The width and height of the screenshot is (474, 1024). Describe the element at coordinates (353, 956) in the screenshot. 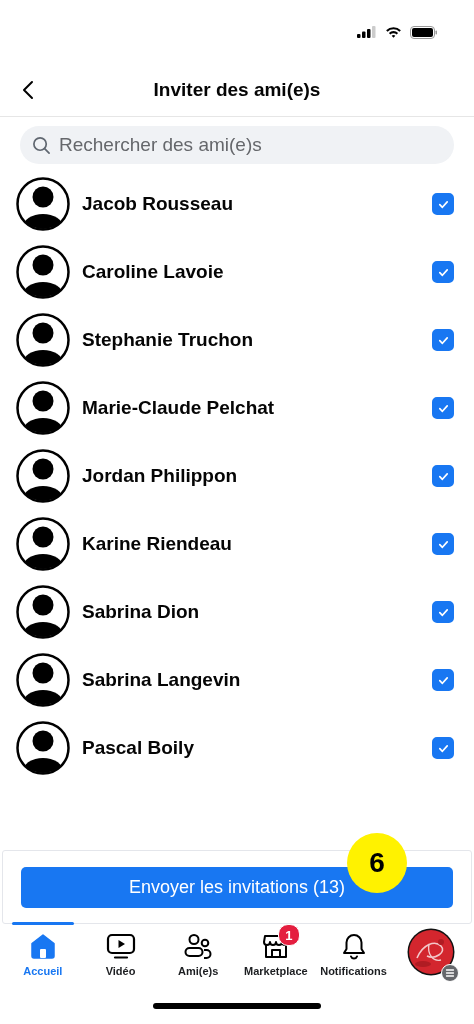

I see `tab: Notifications` at that location.